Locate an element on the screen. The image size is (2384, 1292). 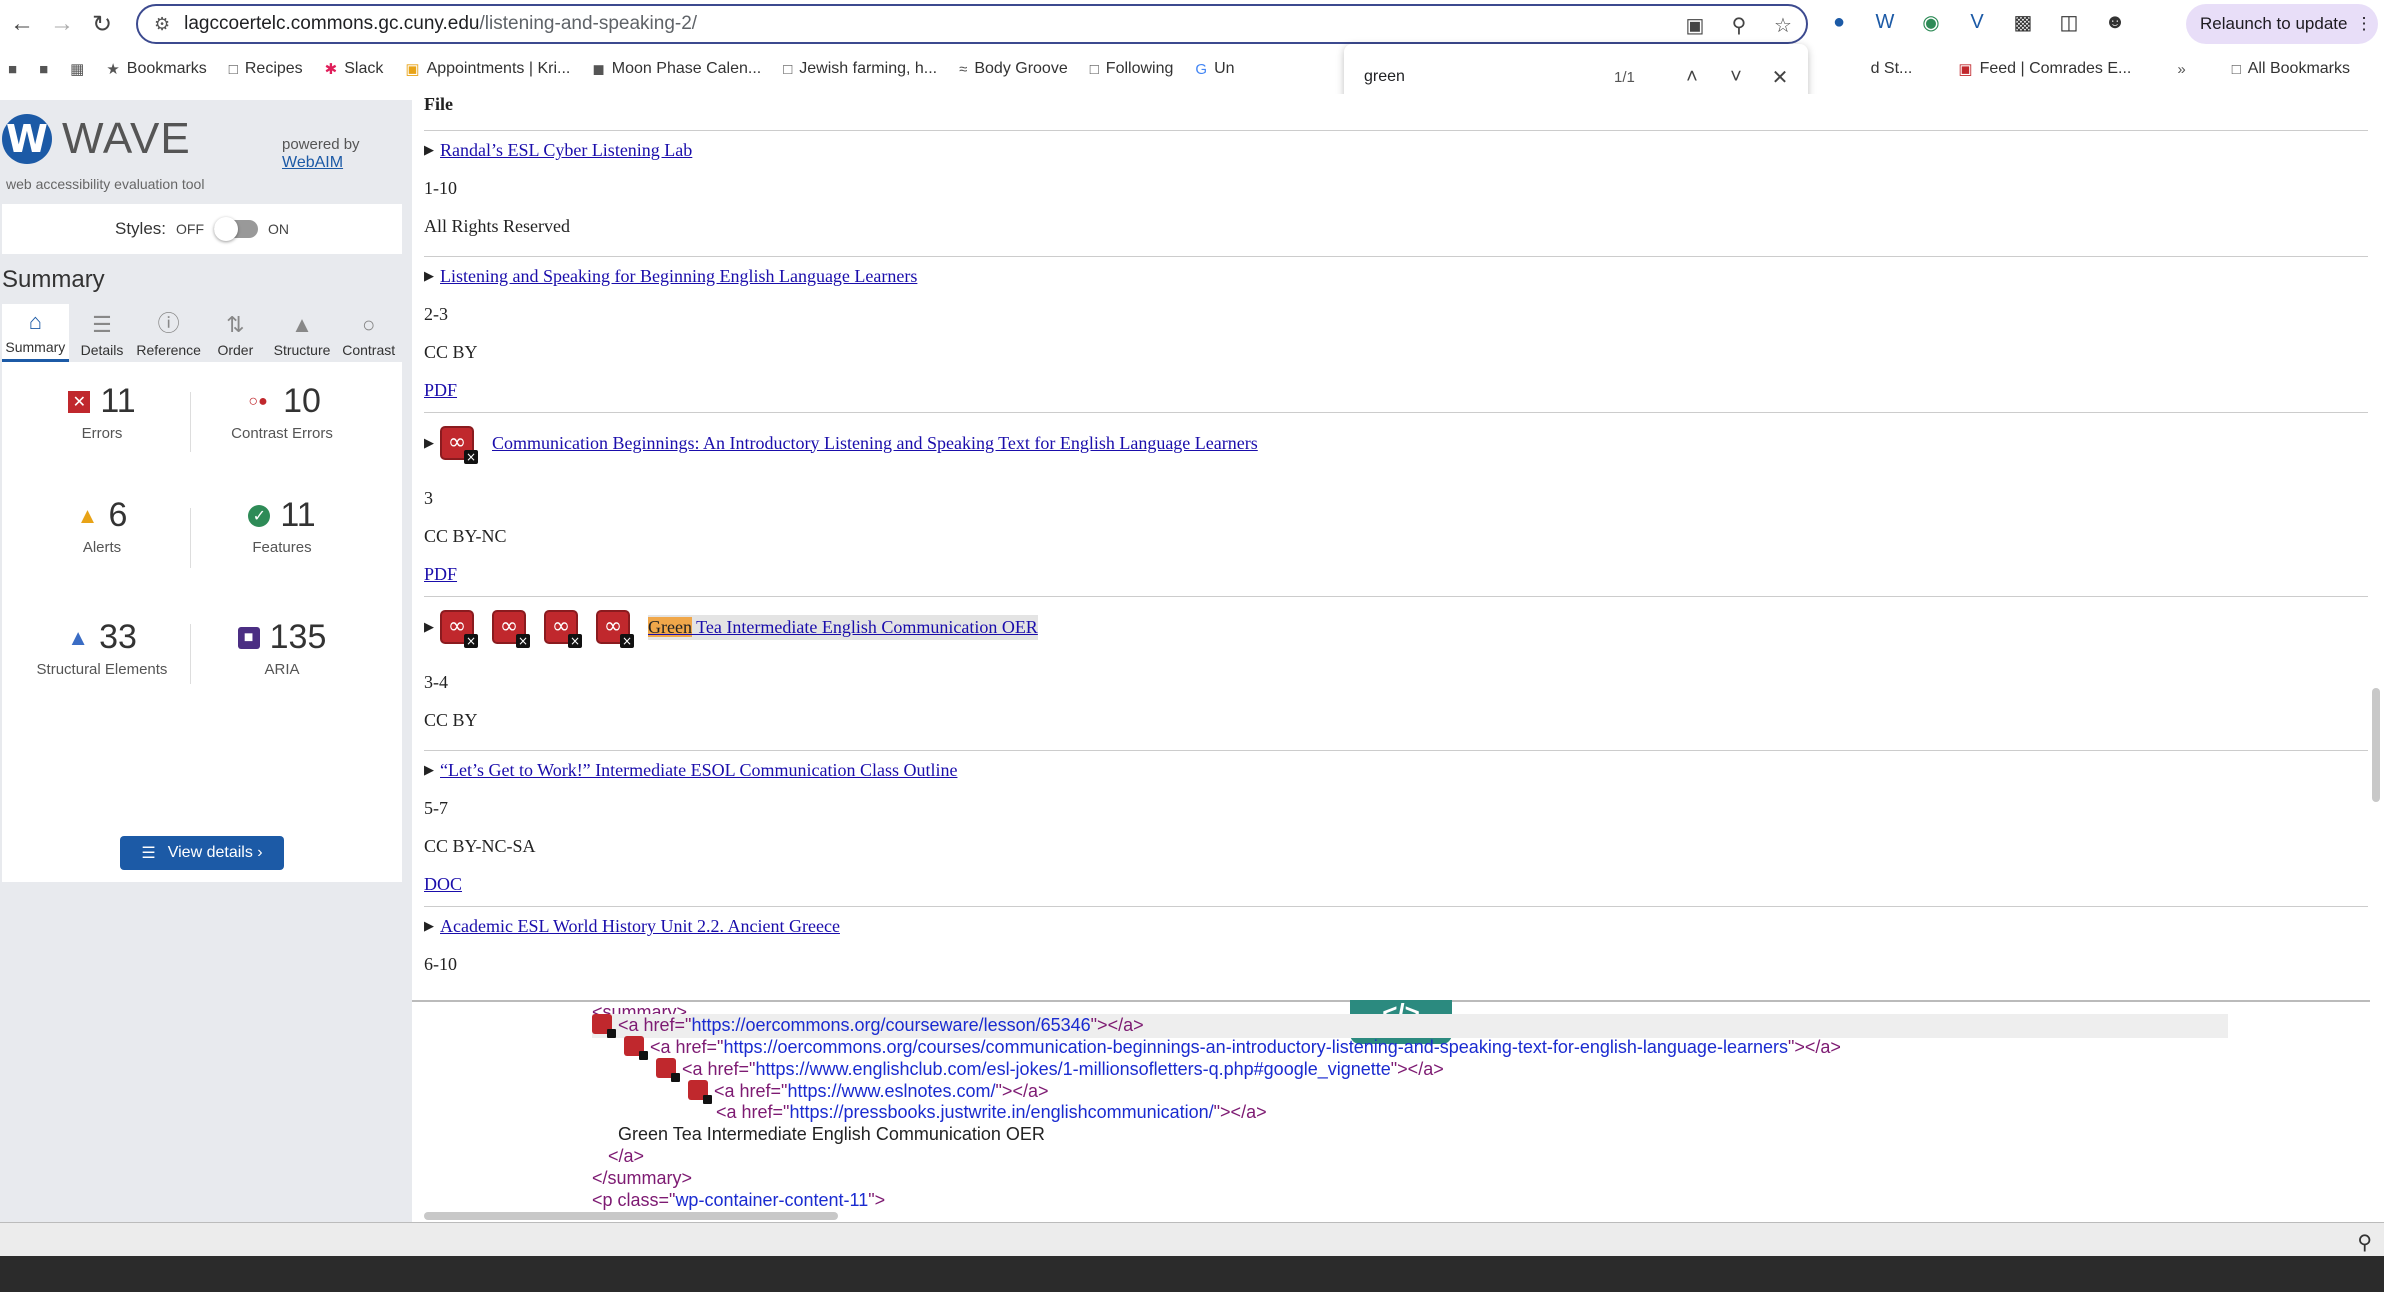
back-icon: ← is located at coordinates (22, 24).